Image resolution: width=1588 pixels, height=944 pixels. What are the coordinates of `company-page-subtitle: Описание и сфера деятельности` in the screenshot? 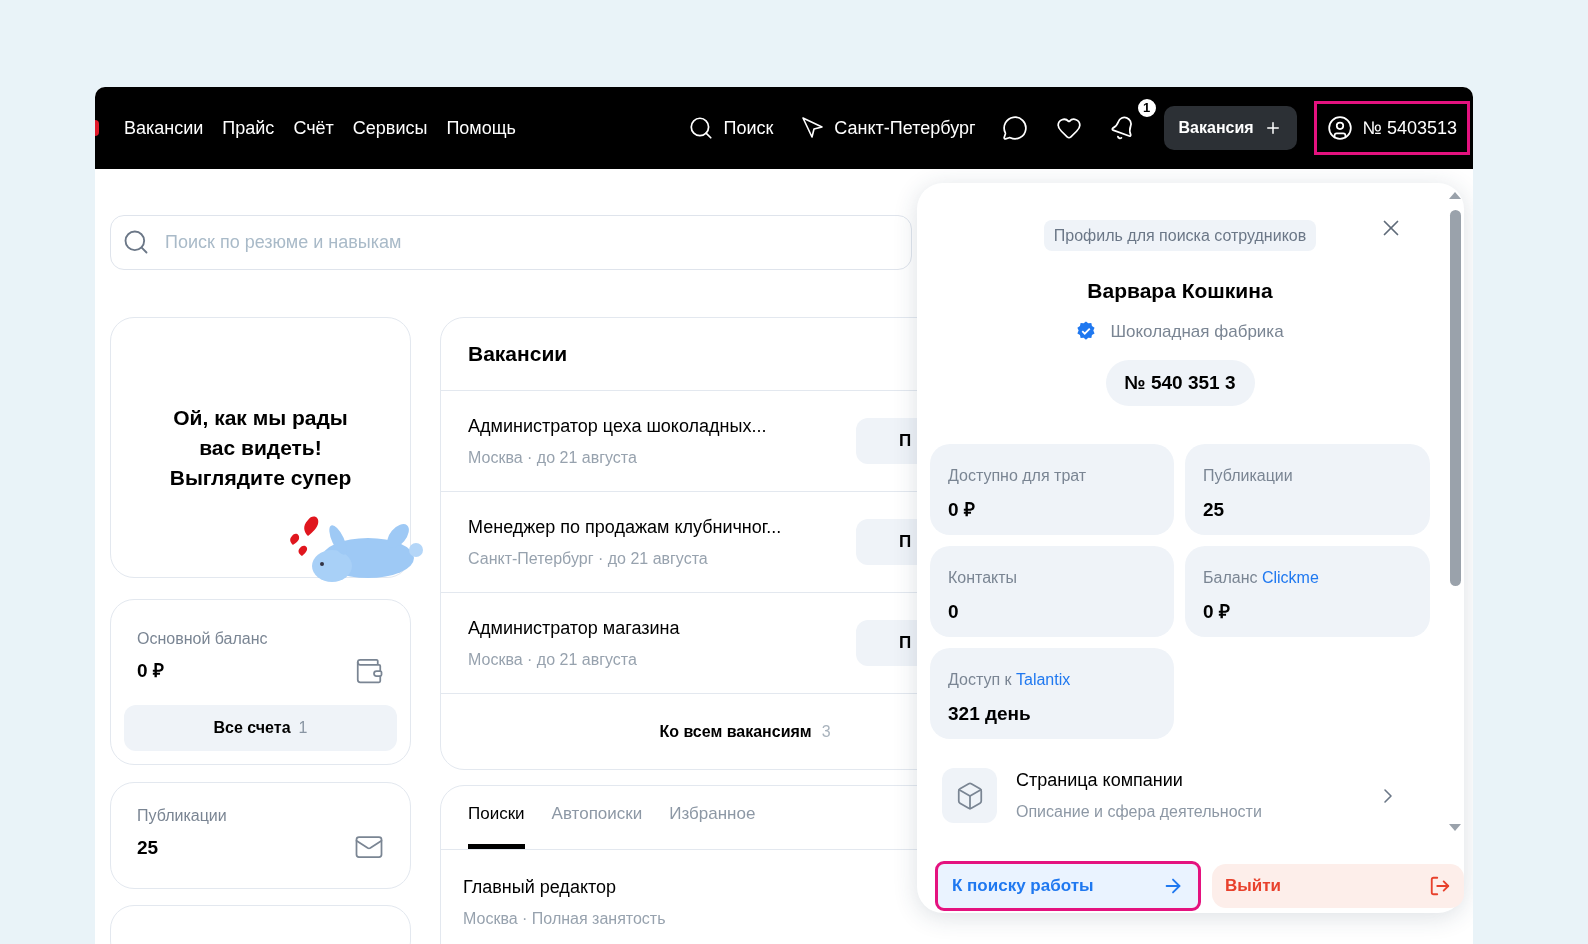 It's located at (1139, 812).